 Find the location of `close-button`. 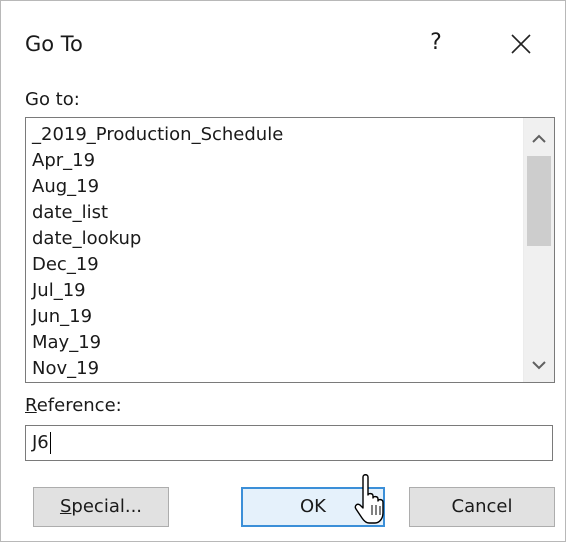

close-button is located at coordinates (521, 45).